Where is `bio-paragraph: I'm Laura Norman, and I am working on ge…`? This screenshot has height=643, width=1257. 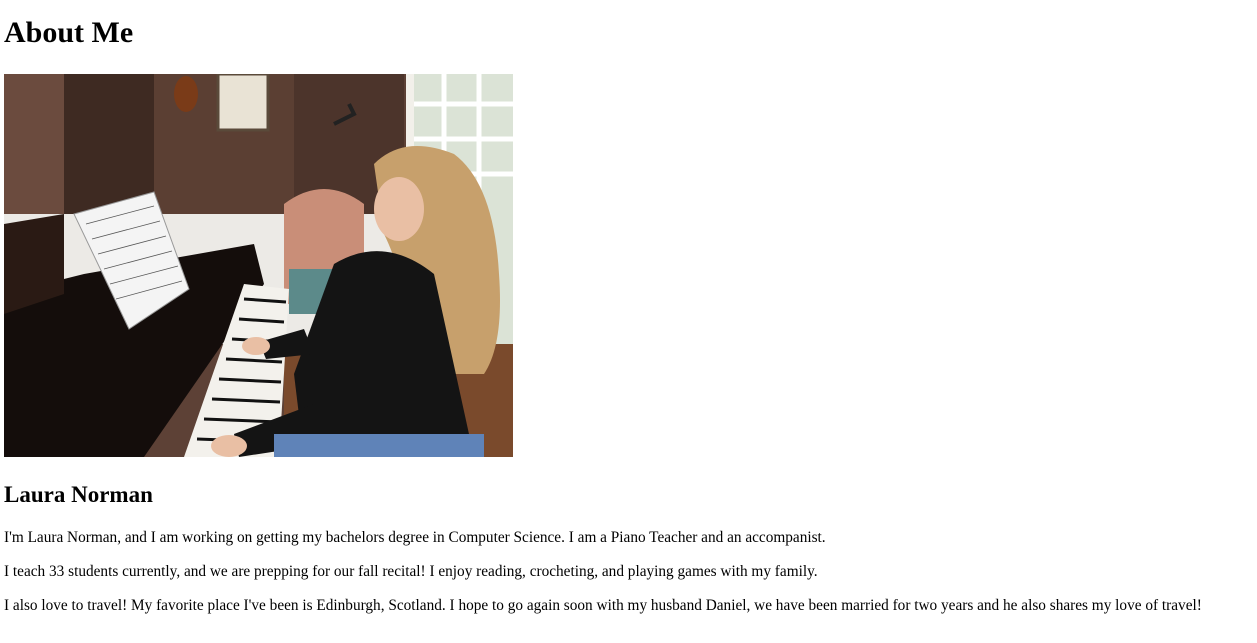
bio-paragraph: I'm Laura Norman, and I am working on ge… is located at coordinates (415, 537).